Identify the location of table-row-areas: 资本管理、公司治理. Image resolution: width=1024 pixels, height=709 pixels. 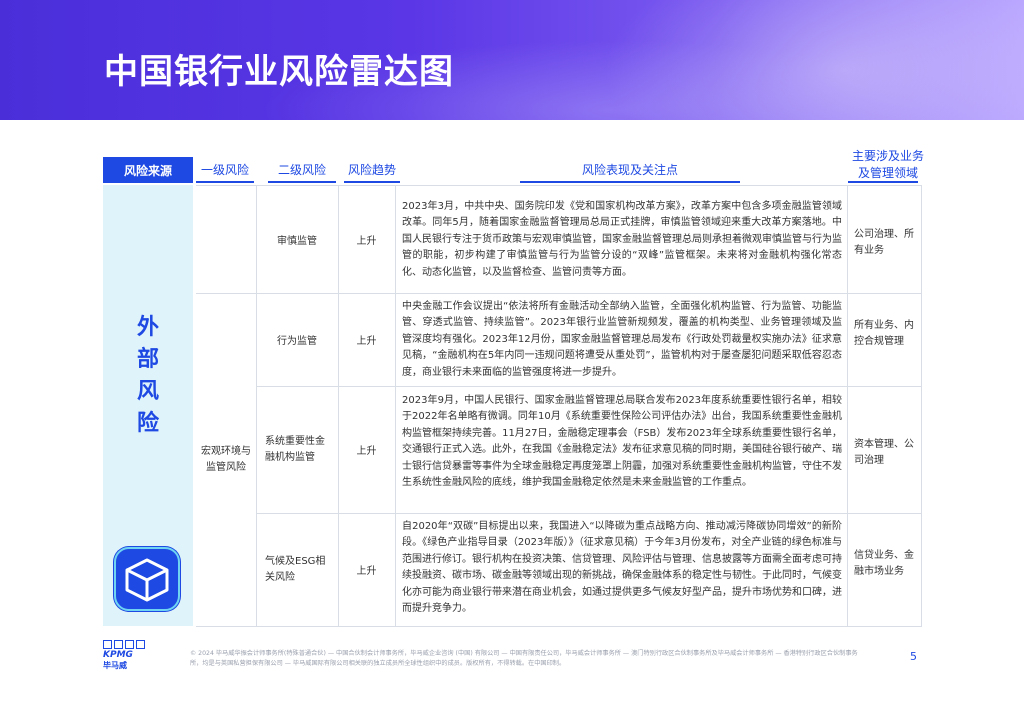
(884, 452).